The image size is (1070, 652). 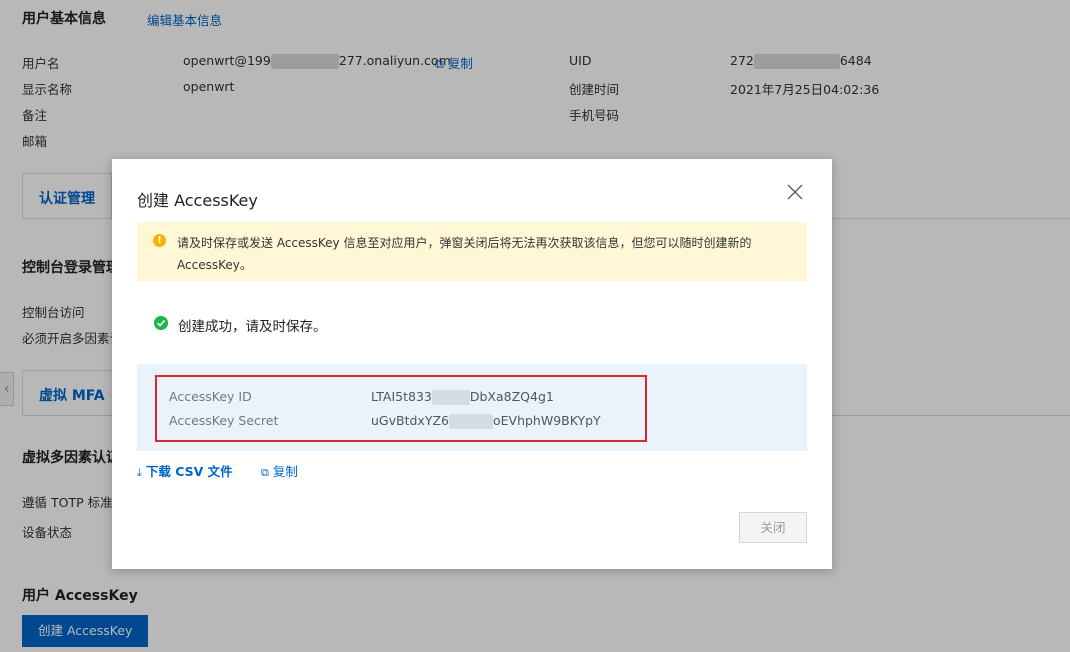 What do you see at coordinates (546, 420) in the screenshot?
I see `secret-suffix: oEVhphW9BKYpY` at bounding box center [546, 420].